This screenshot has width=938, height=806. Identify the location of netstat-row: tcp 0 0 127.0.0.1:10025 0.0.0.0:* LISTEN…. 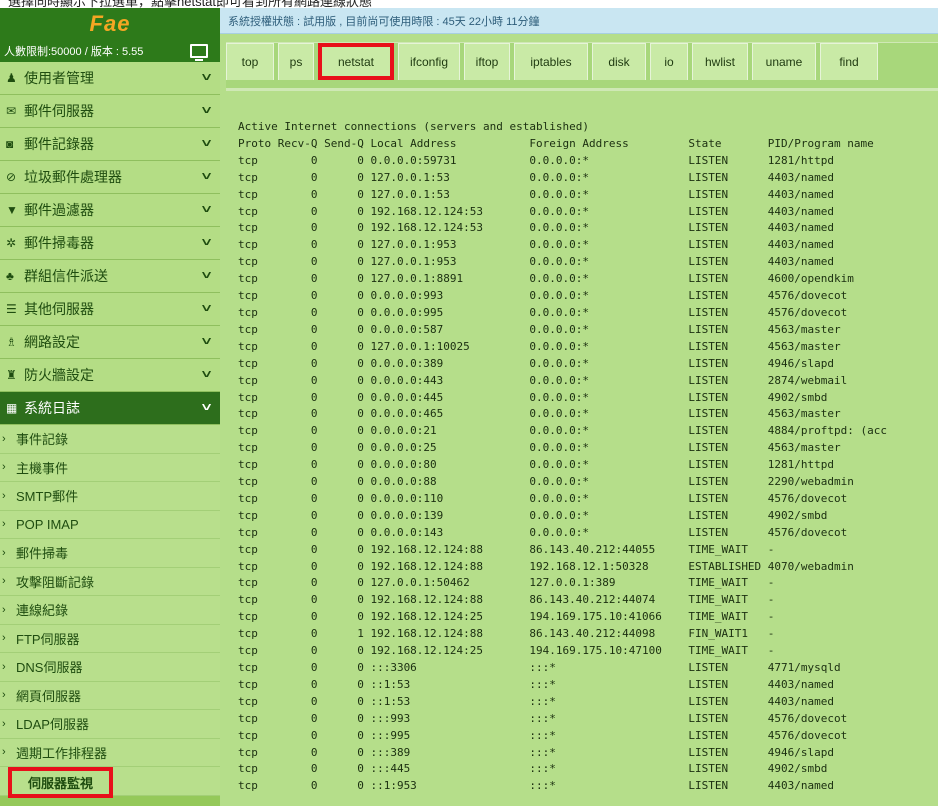
(539, 346).